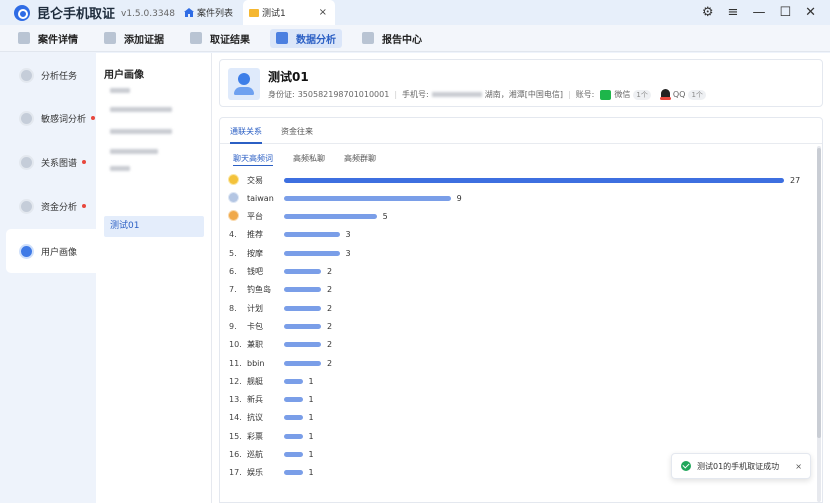 This screenshot has height=503, width=830. Describe the element at coordinates (255, 326) in the screenshot. I see `word-label: 卡包` at that location.